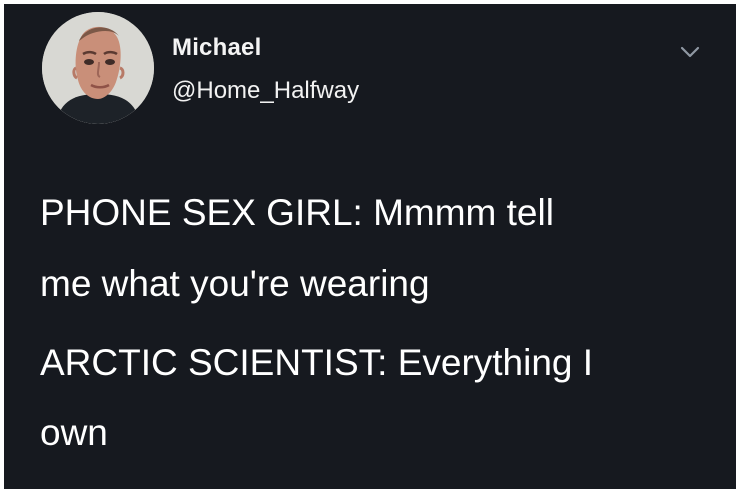 The height and width of the screenshot is (493, 740). Describe the element at coordinates (317, 362) in the screenshot. I see `tweet-text-line-3: ARCTIC SCIENTIST: Everything I` at that location.